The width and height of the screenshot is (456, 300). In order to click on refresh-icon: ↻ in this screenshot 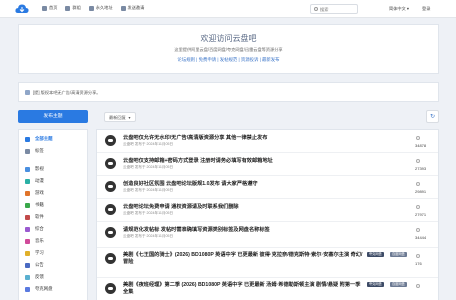, I will do `click(432, 117)`.